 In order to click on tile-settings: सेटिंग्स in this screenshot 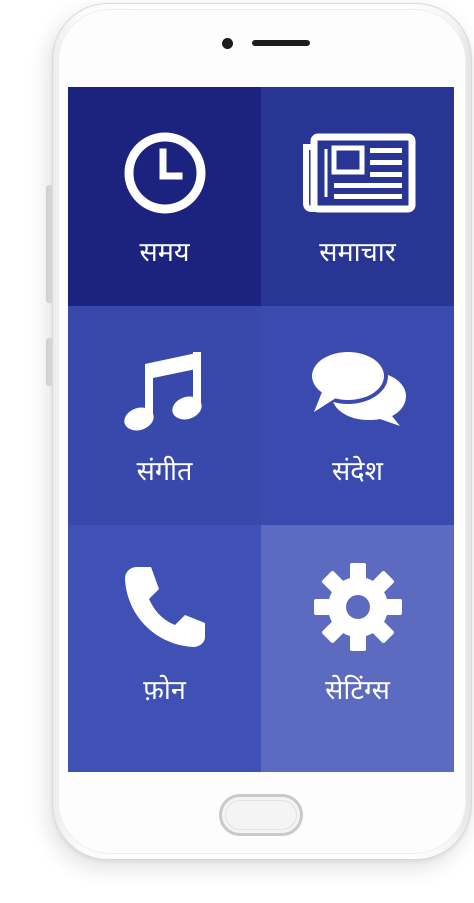, I will do `click(357, 648)`.